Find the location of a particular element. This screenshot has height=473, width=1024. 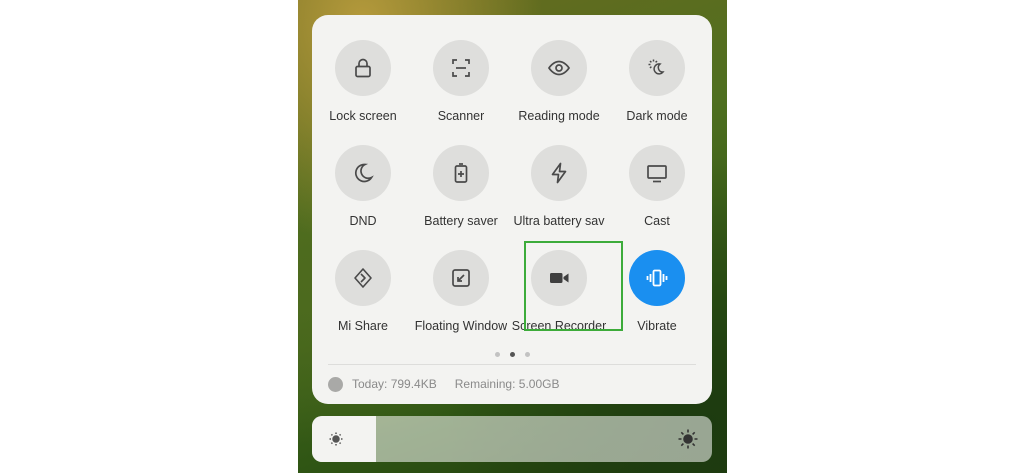

tile-floating-window: Floating Window is located at coordinates (461, 300).